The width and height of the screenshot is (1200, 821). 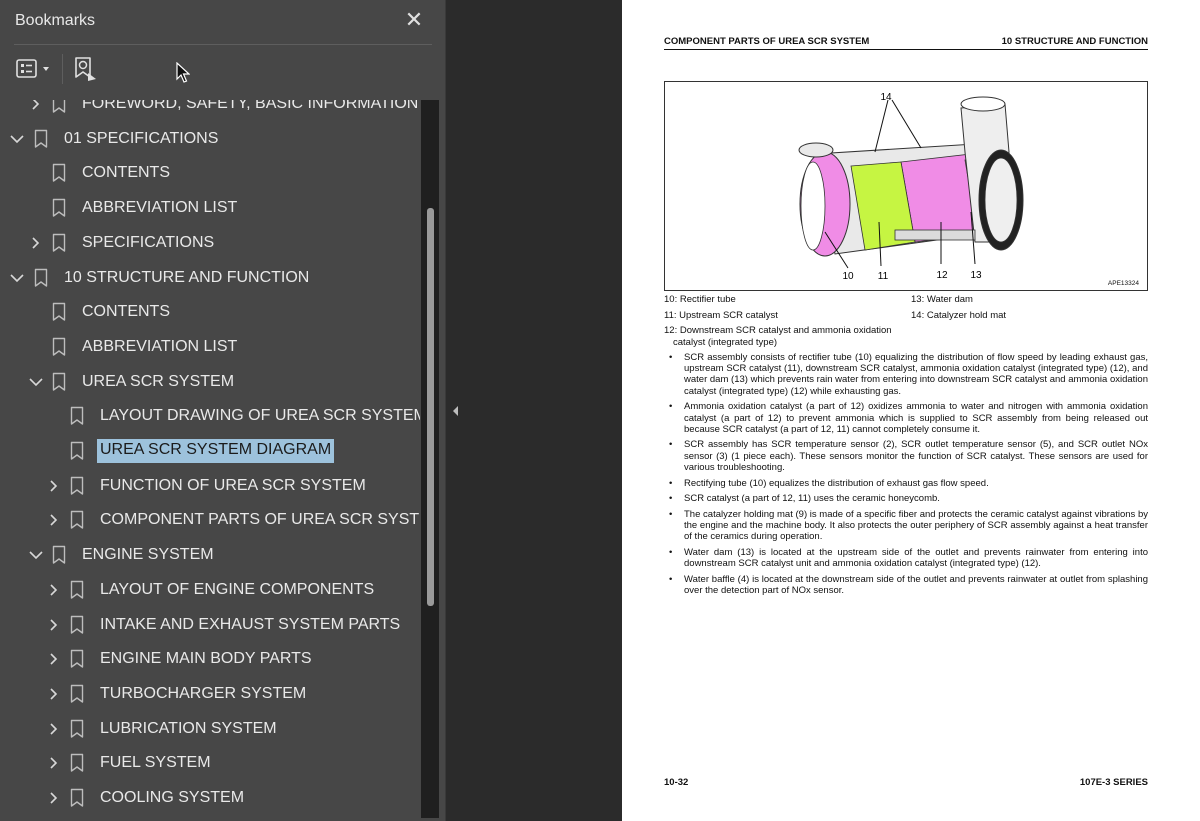 What do you see at coordinates (216, 451) in the screenshot?
I see `bookmark-label: UREA SCR SYSTEM DIAGRAM` at bounding box center [216, 451].